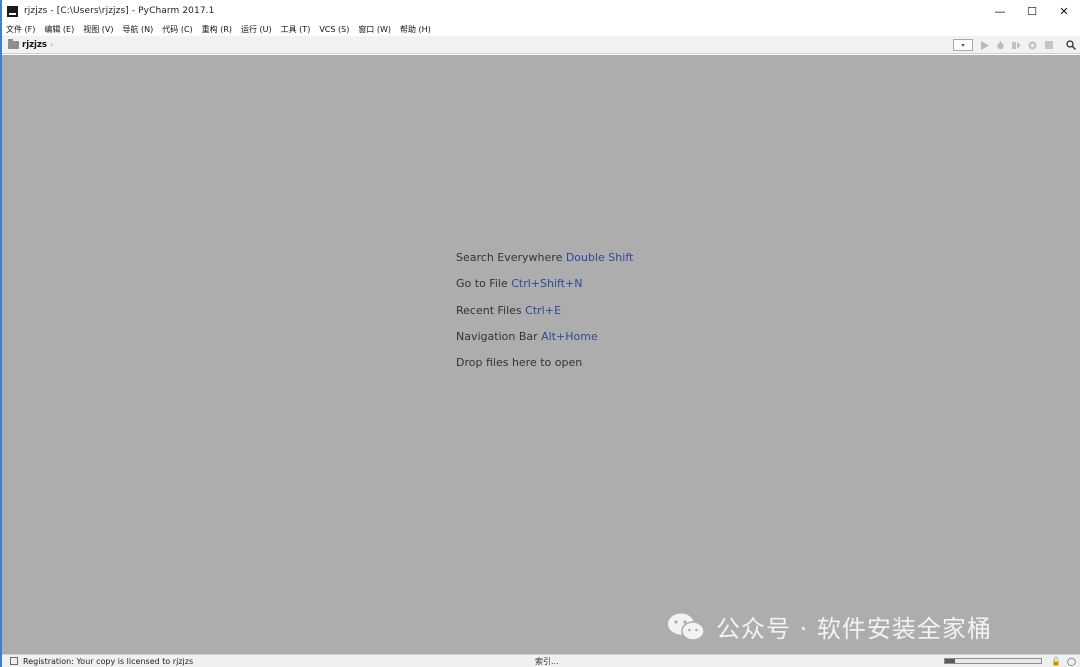  What do you see at coordinates (34, 45) in the screenshot?
I see `breadcrumb-project: rjzjzs` at bounding box center [34, 45].